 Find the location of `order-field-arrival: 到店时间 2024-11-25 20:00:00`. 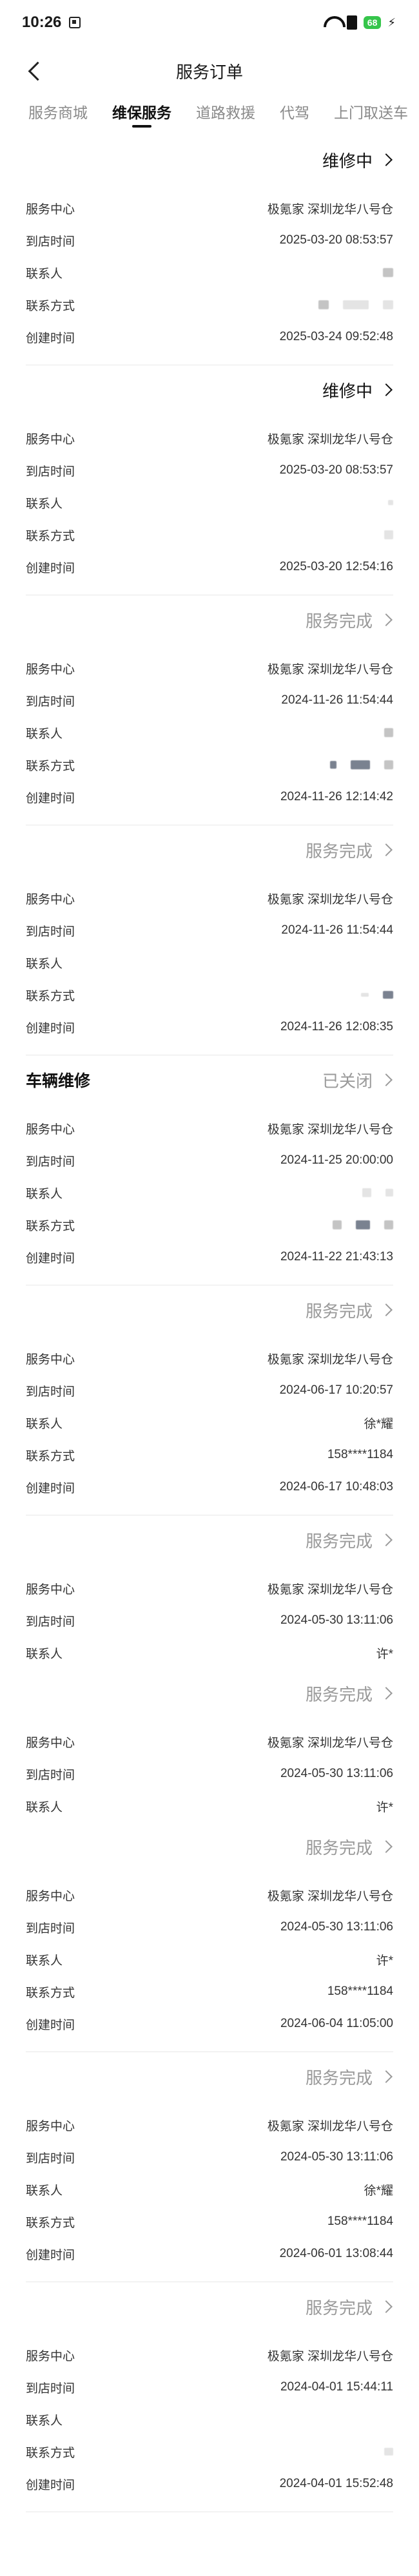

order-field-arrival: 到店时间 2024-11-25 20:00:00 is located at coordinates (209, 1161).